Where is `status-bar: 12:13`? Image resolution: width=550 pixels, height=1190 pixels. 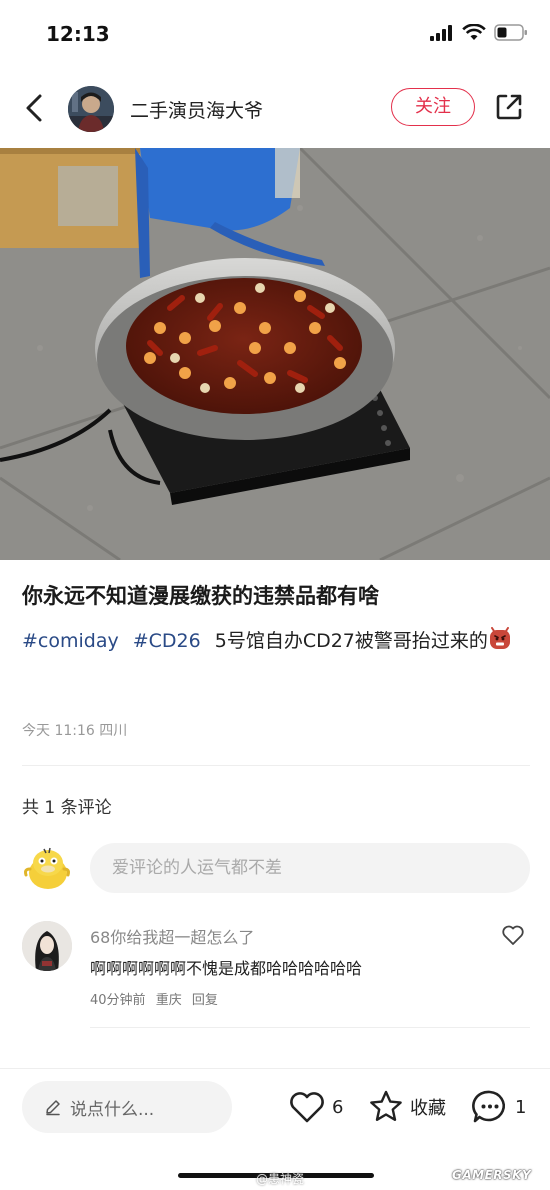
status-bar: 12:13 is located at coordinates (275, 35).